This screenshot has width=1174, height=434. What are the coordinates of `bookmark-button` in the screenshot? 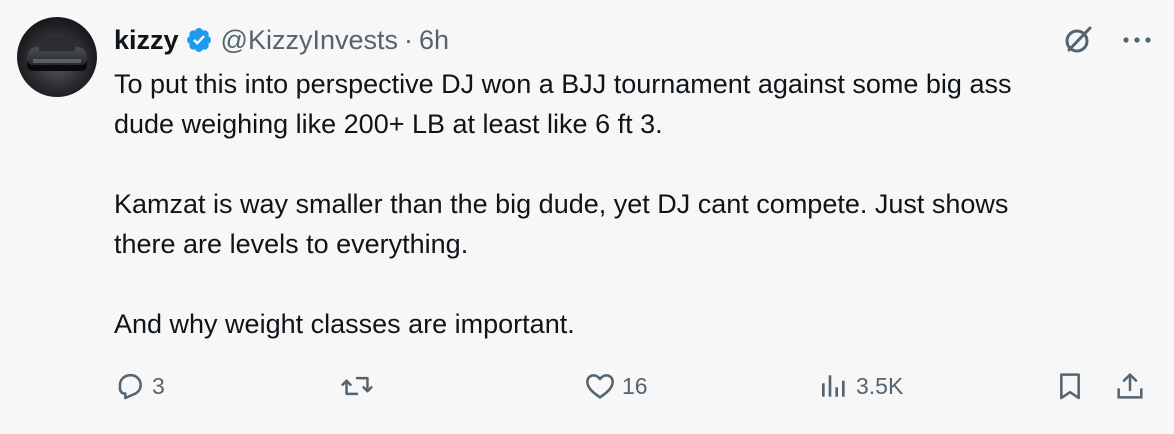 It's located at (1070, 386).